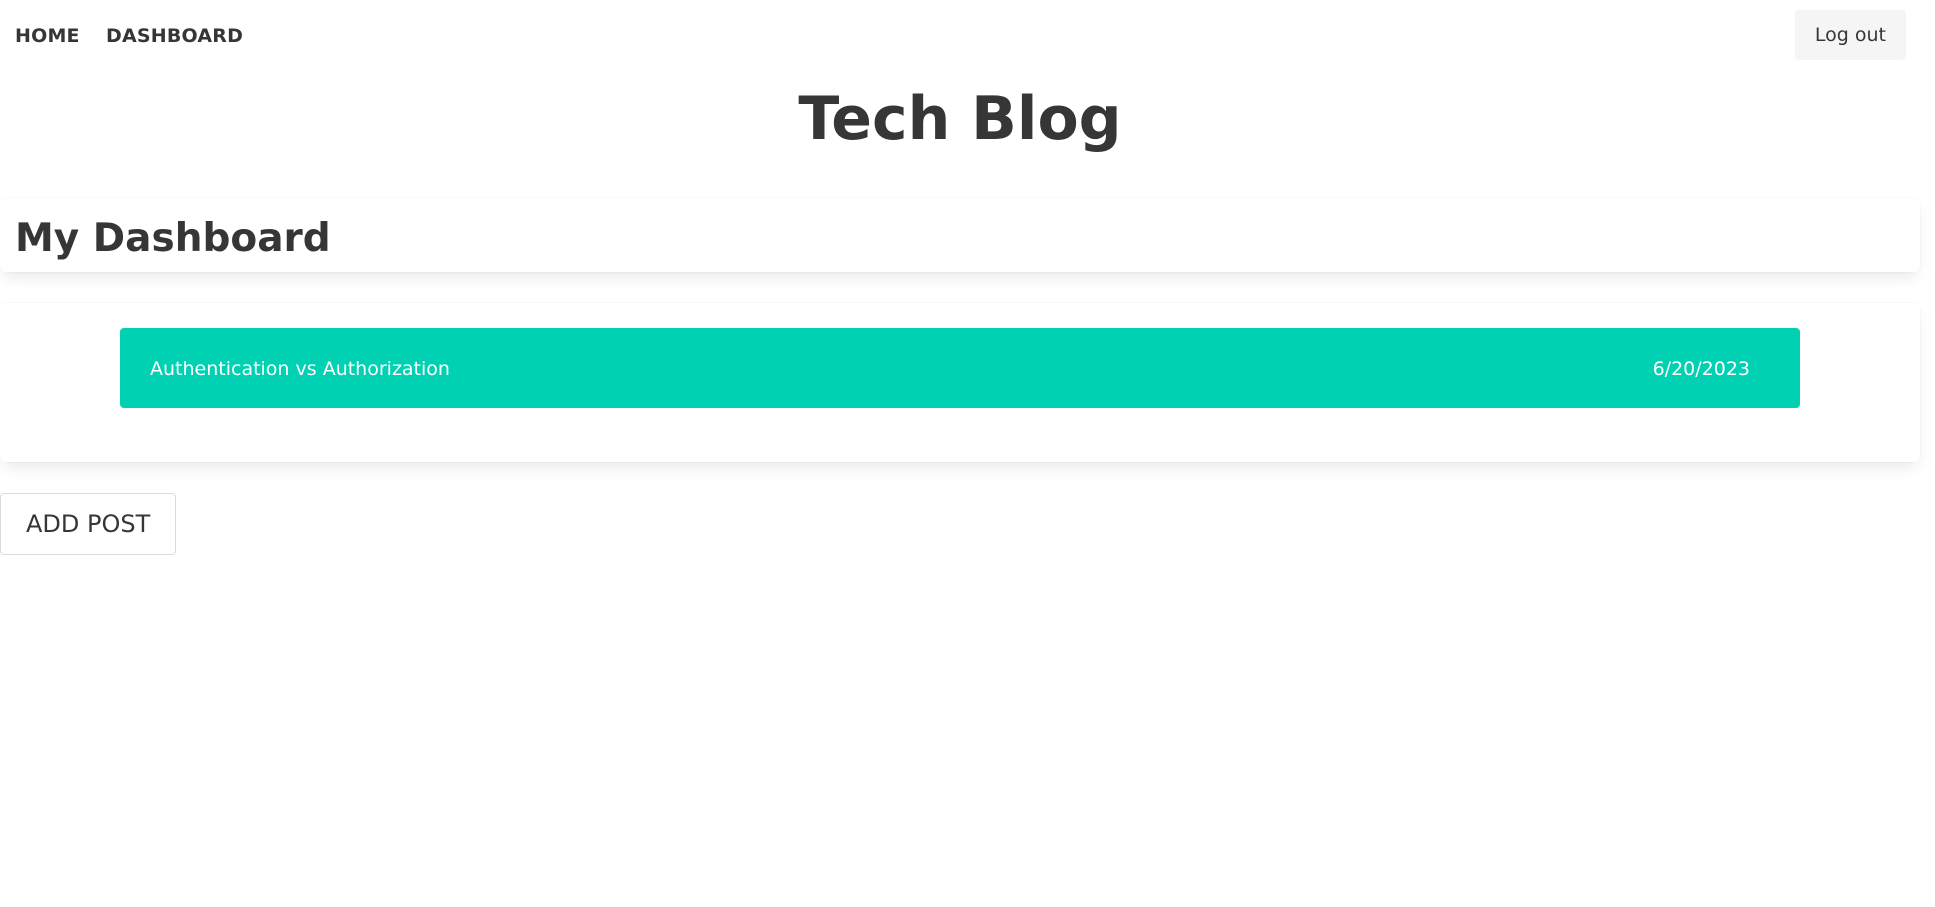  I want to click on add-post-button: ADD POST, so click(88, 524).